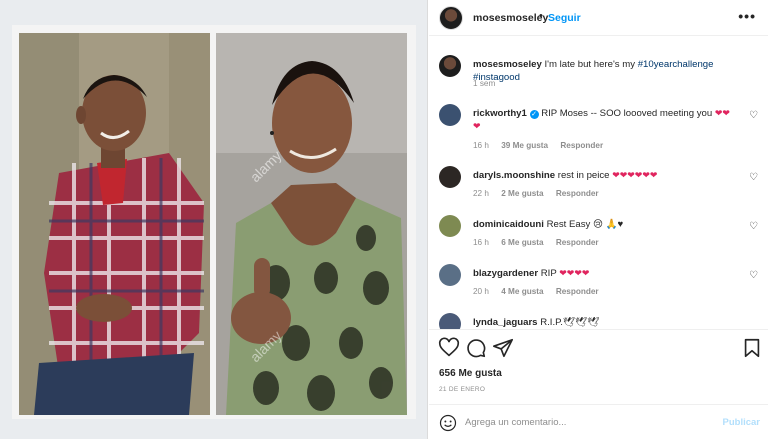 The height and width of the screenshot is (439, 768). I want to click on comment-username: blazygardener, so click(505, 273).